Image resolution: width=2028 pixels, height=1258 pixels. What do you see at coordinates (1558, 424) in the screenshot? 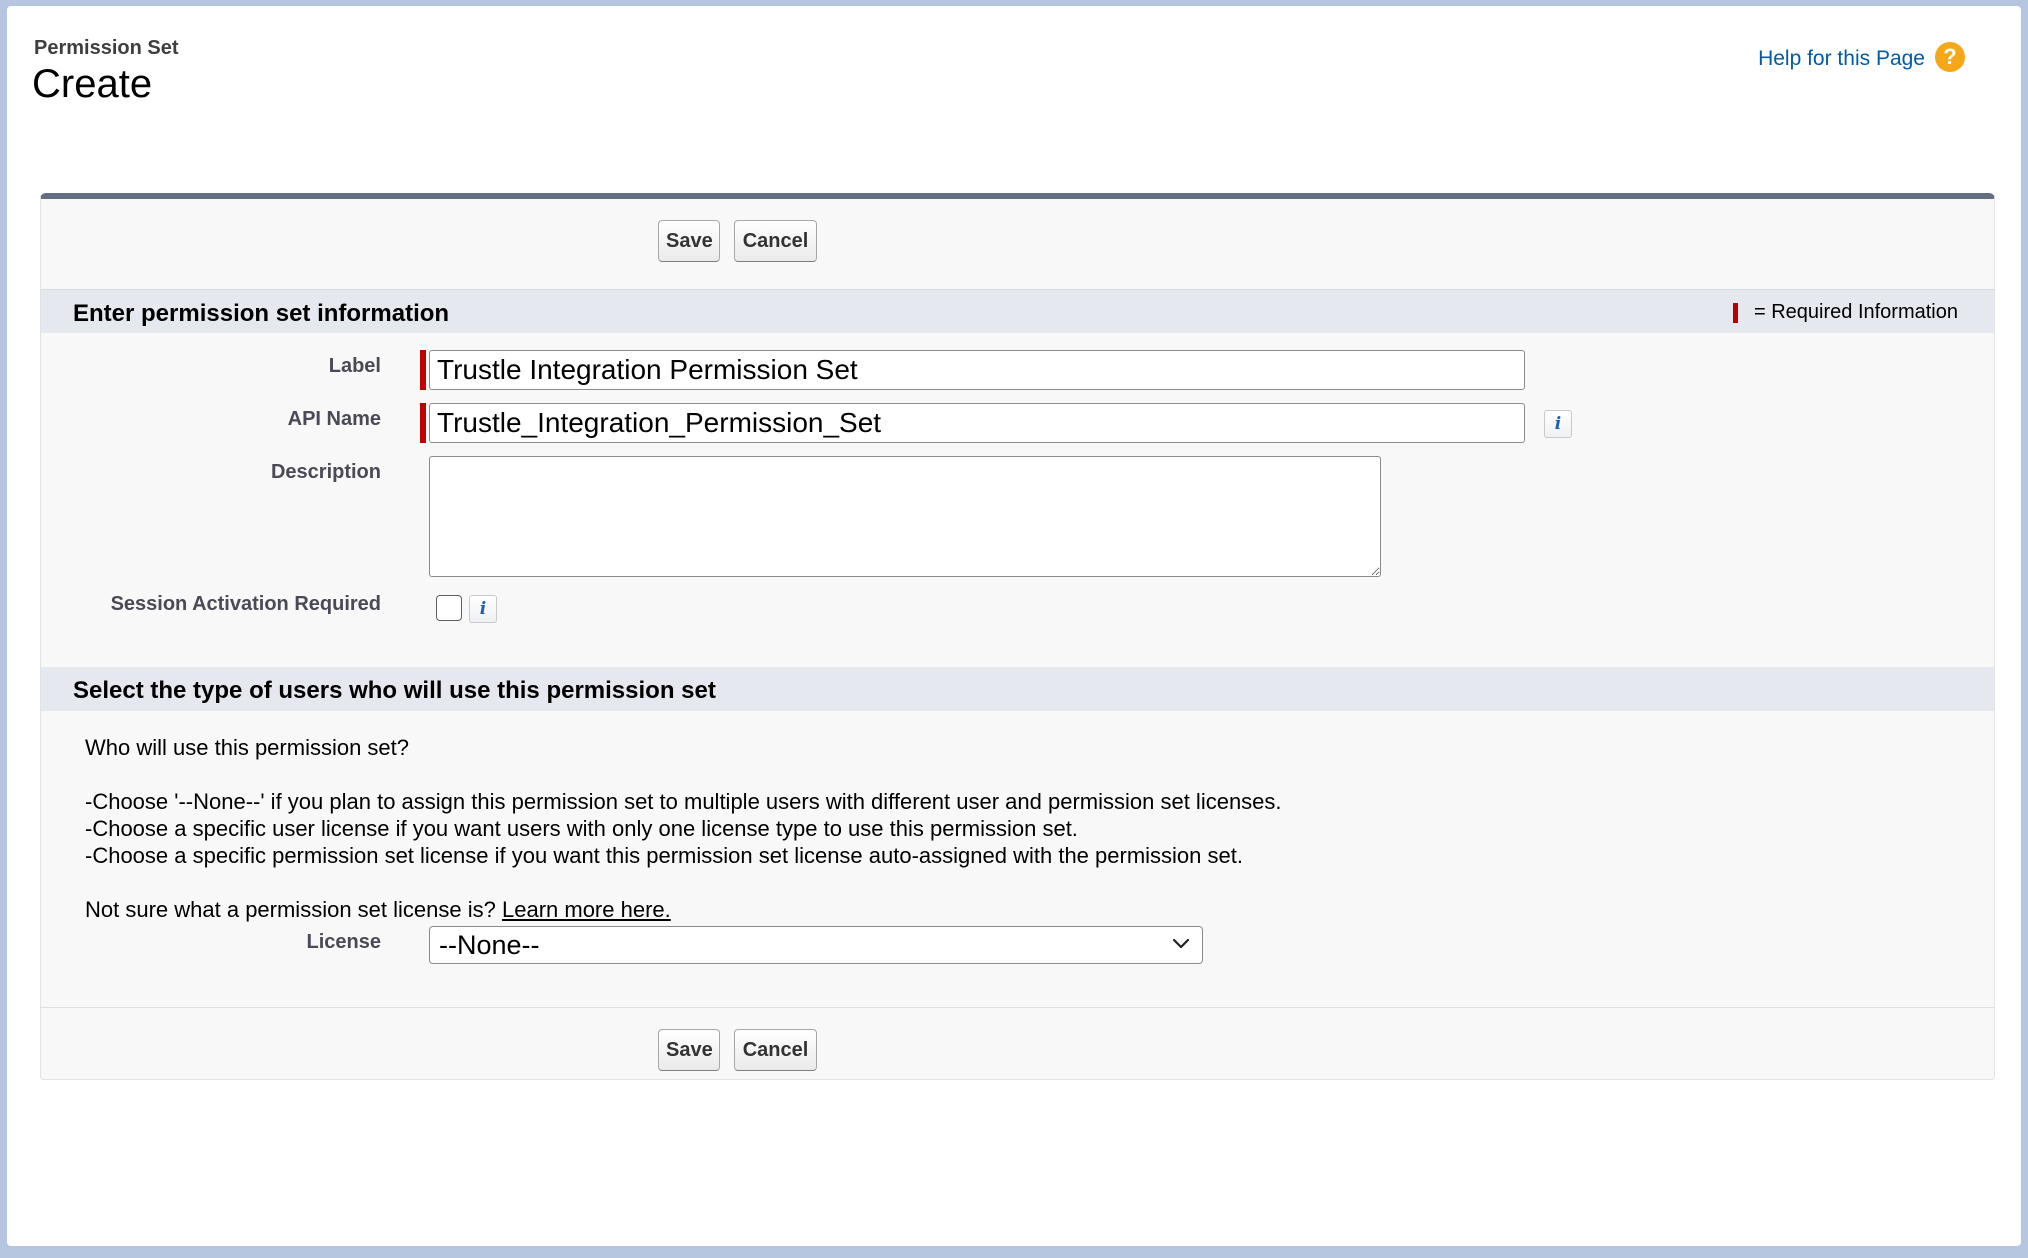
I see `api-name-info-icon: i` at bounding box center [1558, 424].